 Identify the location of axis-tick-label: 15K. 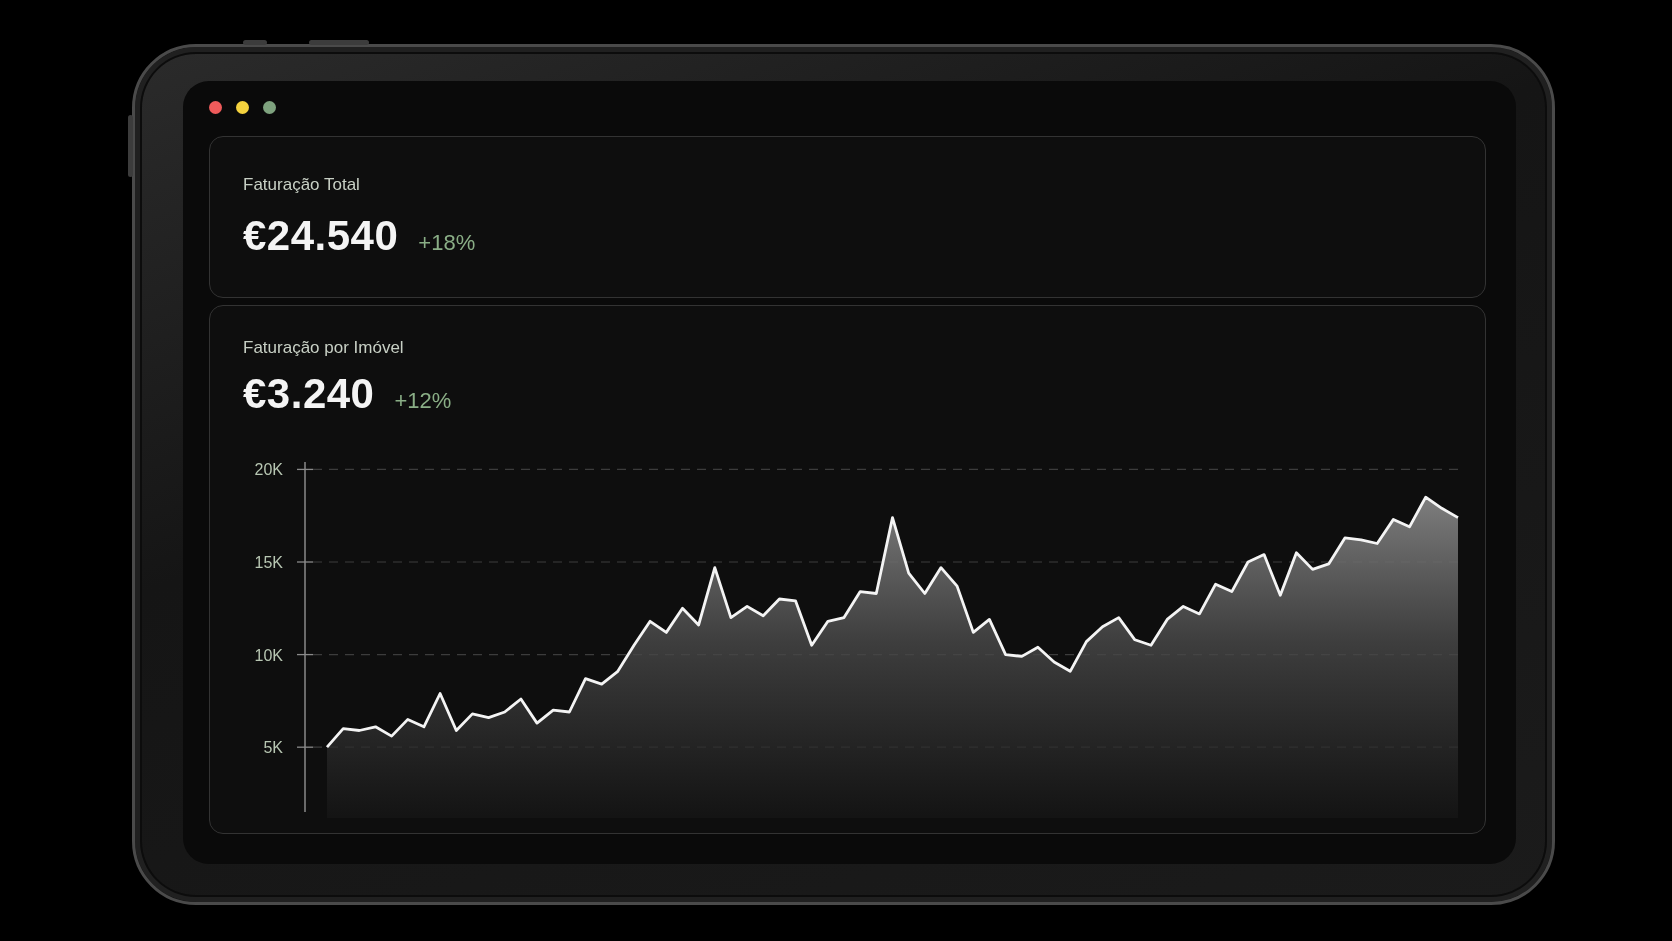
(268, 562).